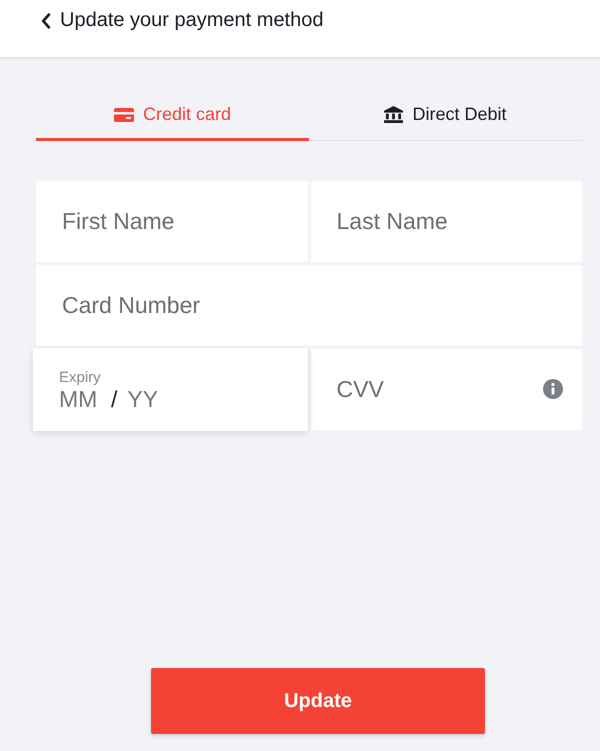 The image size is (600, 751). Describe the element at coordinates (80, 377) in the screenshot. I see `field-label: Expiry` at that location.